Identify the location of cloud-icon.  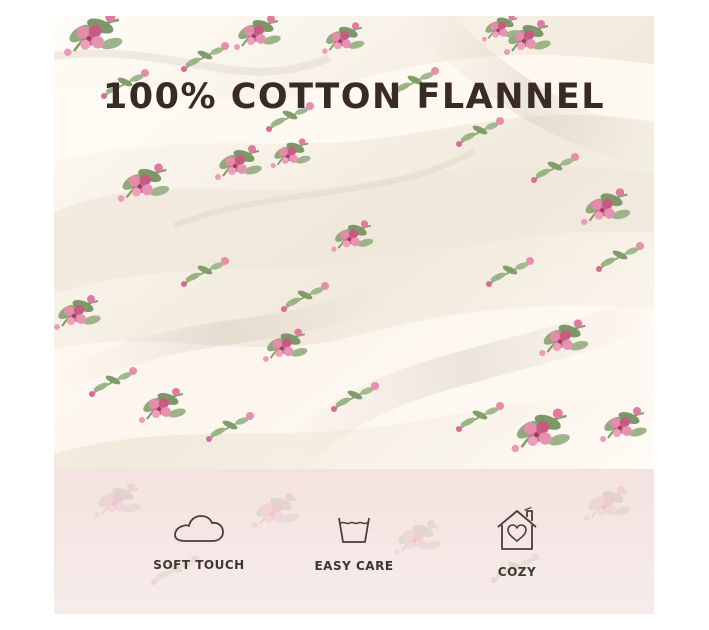
(199, 528).